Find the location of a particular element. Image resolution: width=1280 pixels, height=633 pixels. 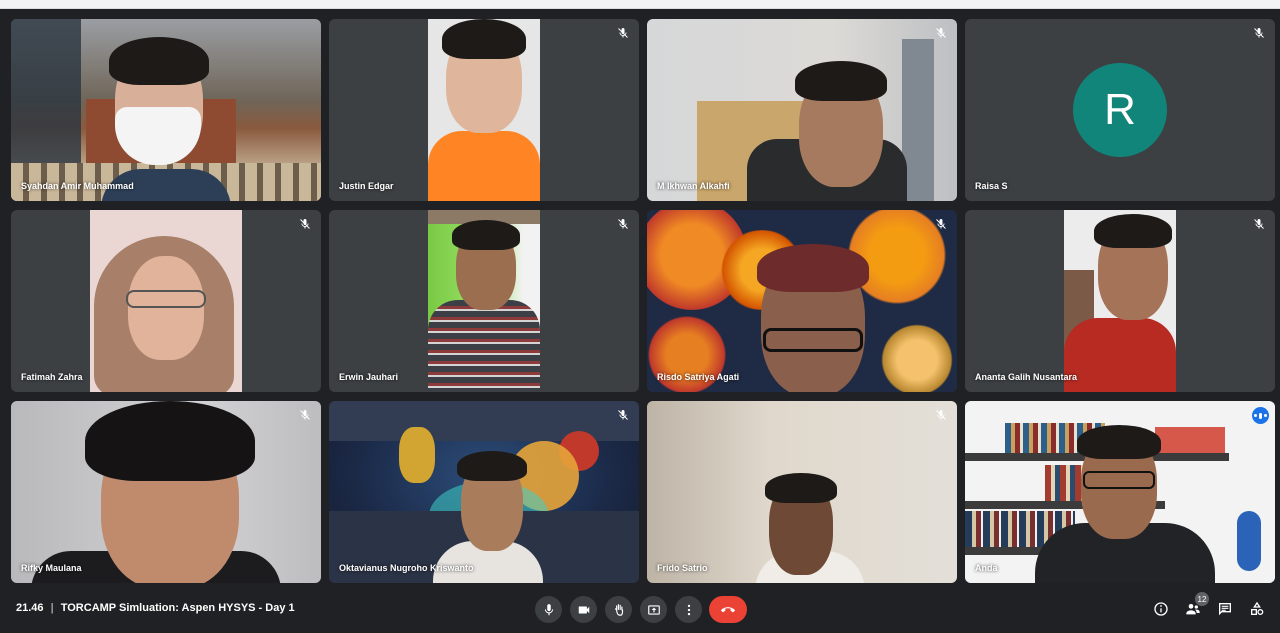

participant-tile: Rifky Maulana is located at coordinates (166, 492).